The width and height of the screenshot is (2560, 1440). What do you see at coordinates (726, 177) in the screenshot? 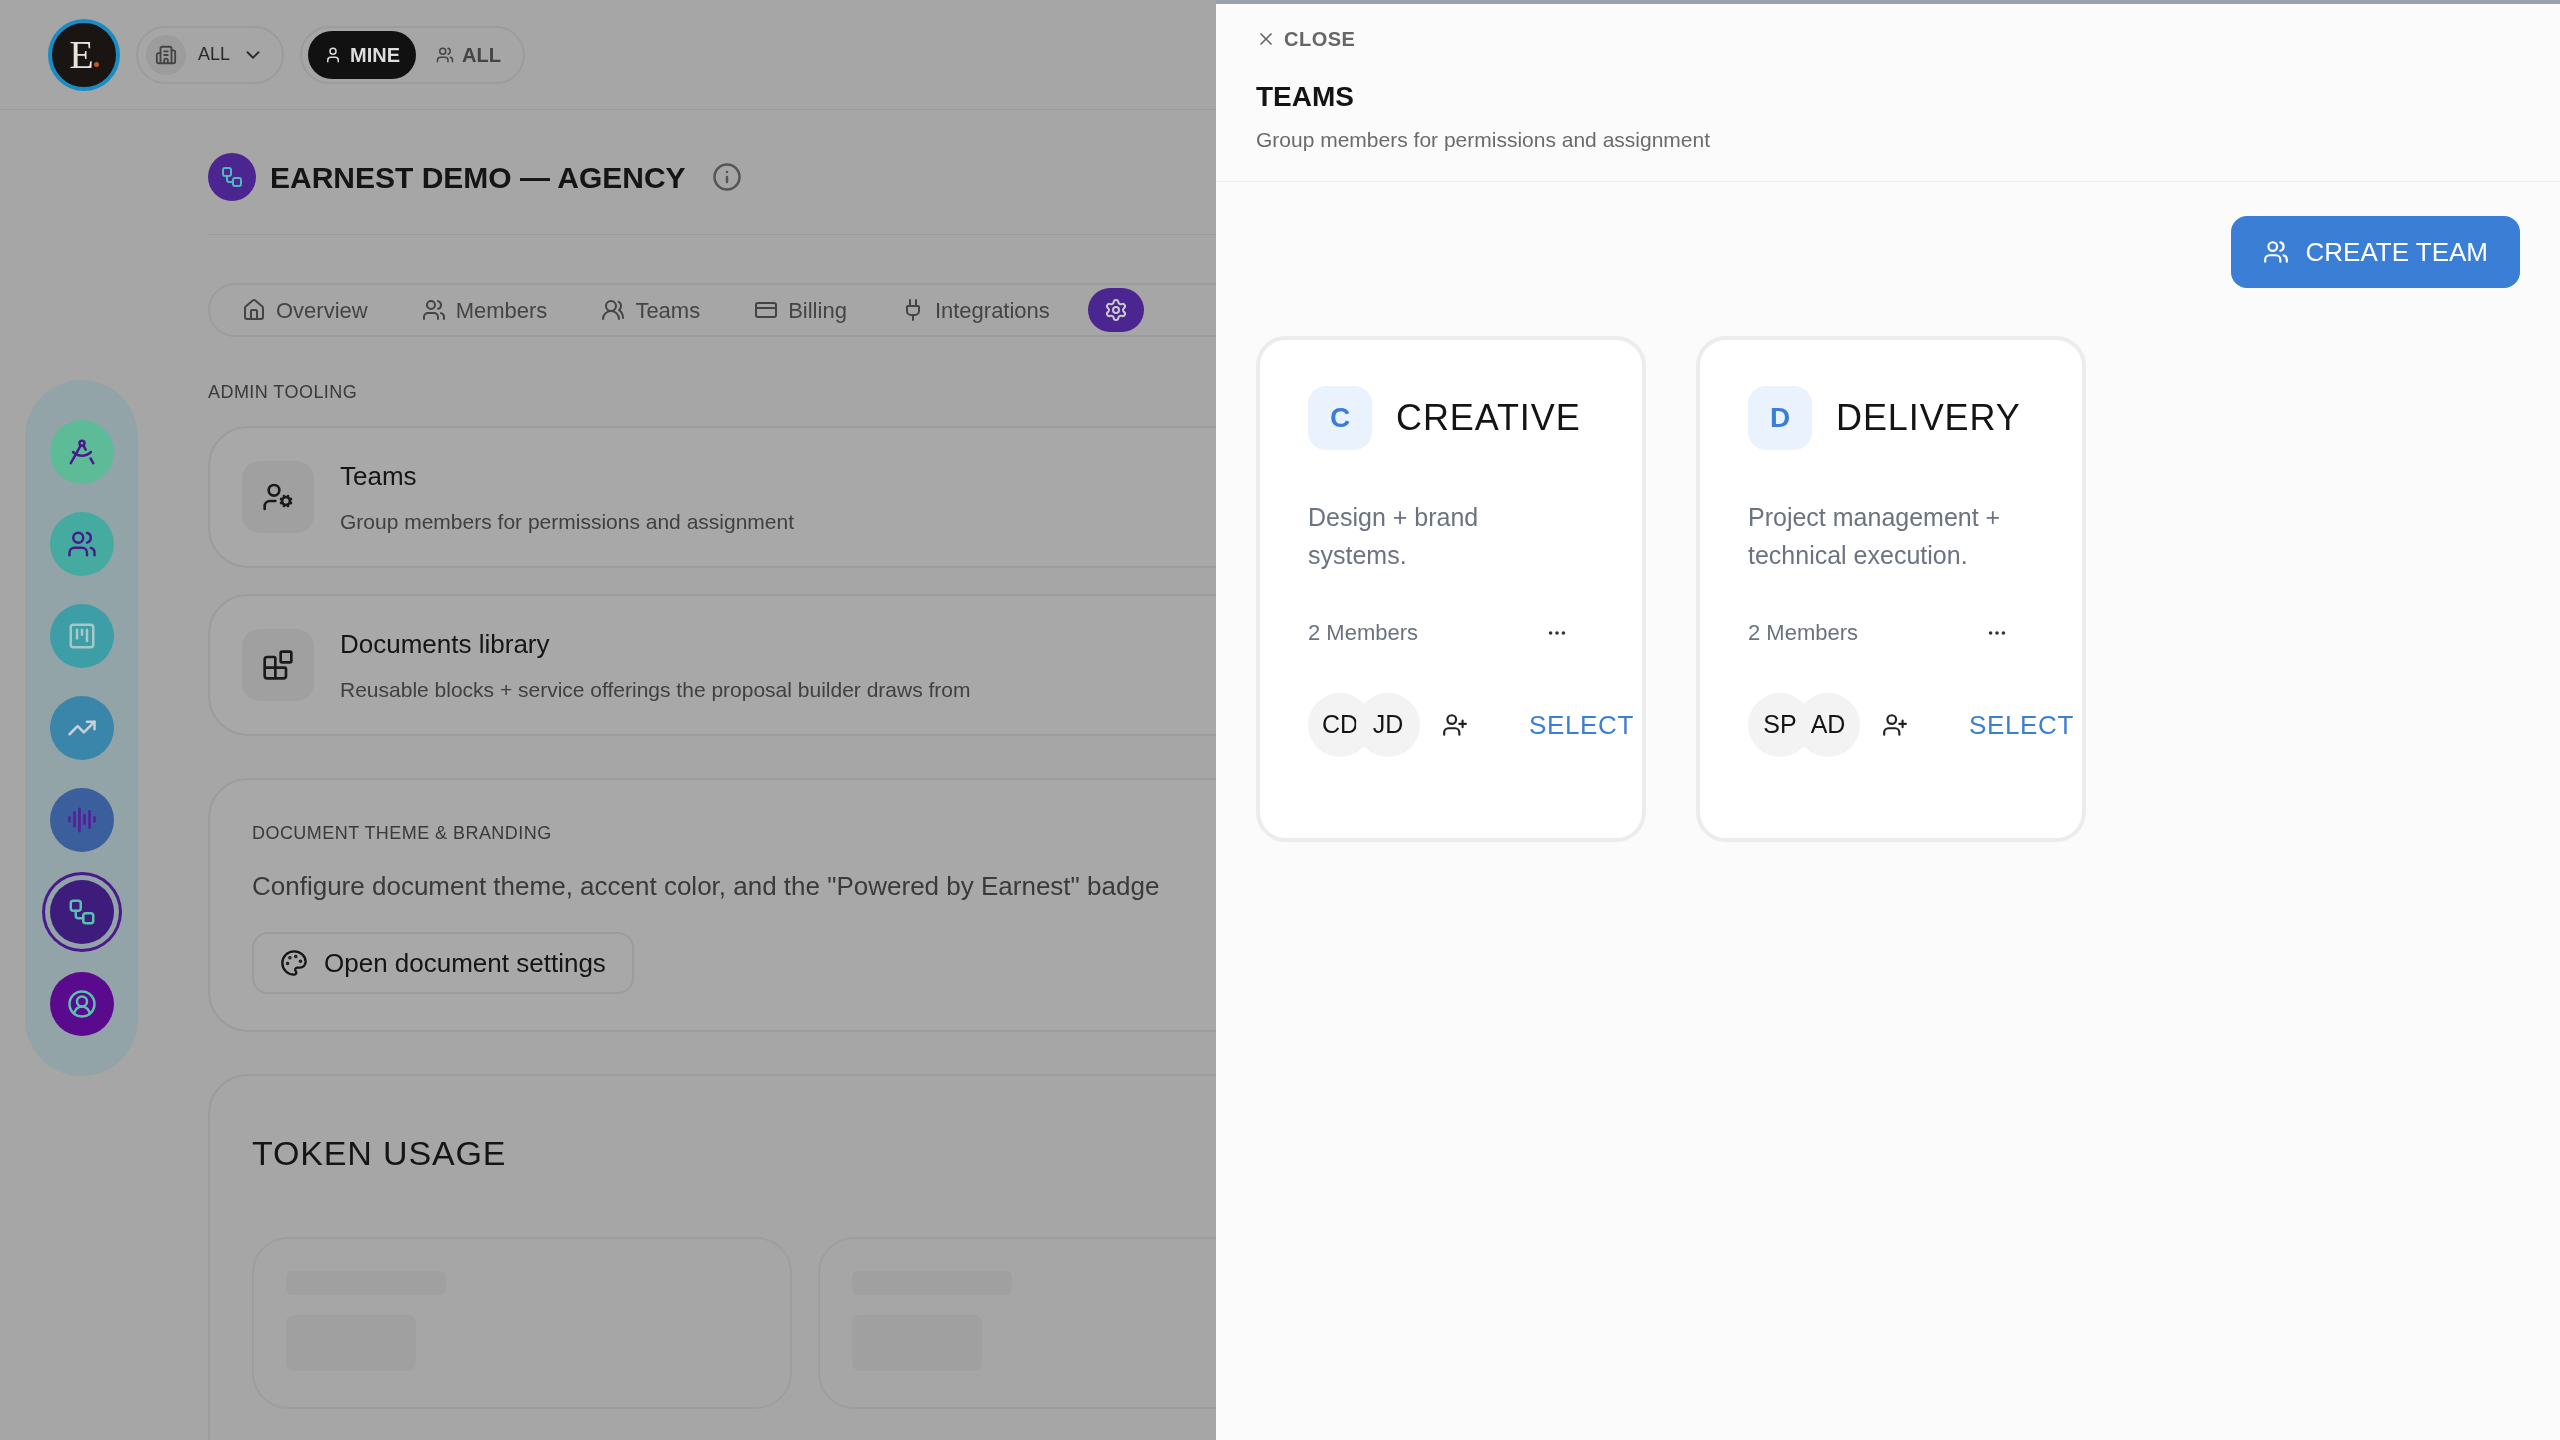
I see `info-icon` at bounding box center [726, 177].